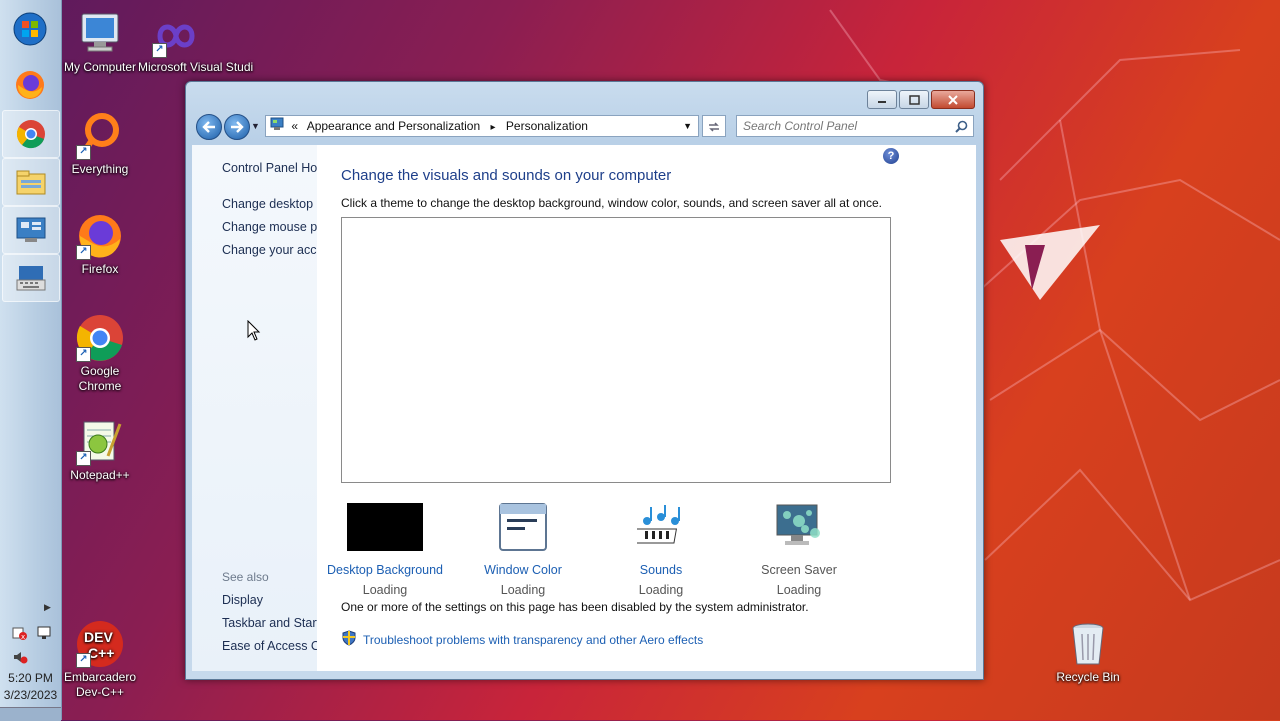 This screenshot has width=1280, height=721. What do you see at coordinates (269, 227) in the screenshot?
I see `change-mouse-pointers-link: Change mouse po` at bounding box center [269, 227].